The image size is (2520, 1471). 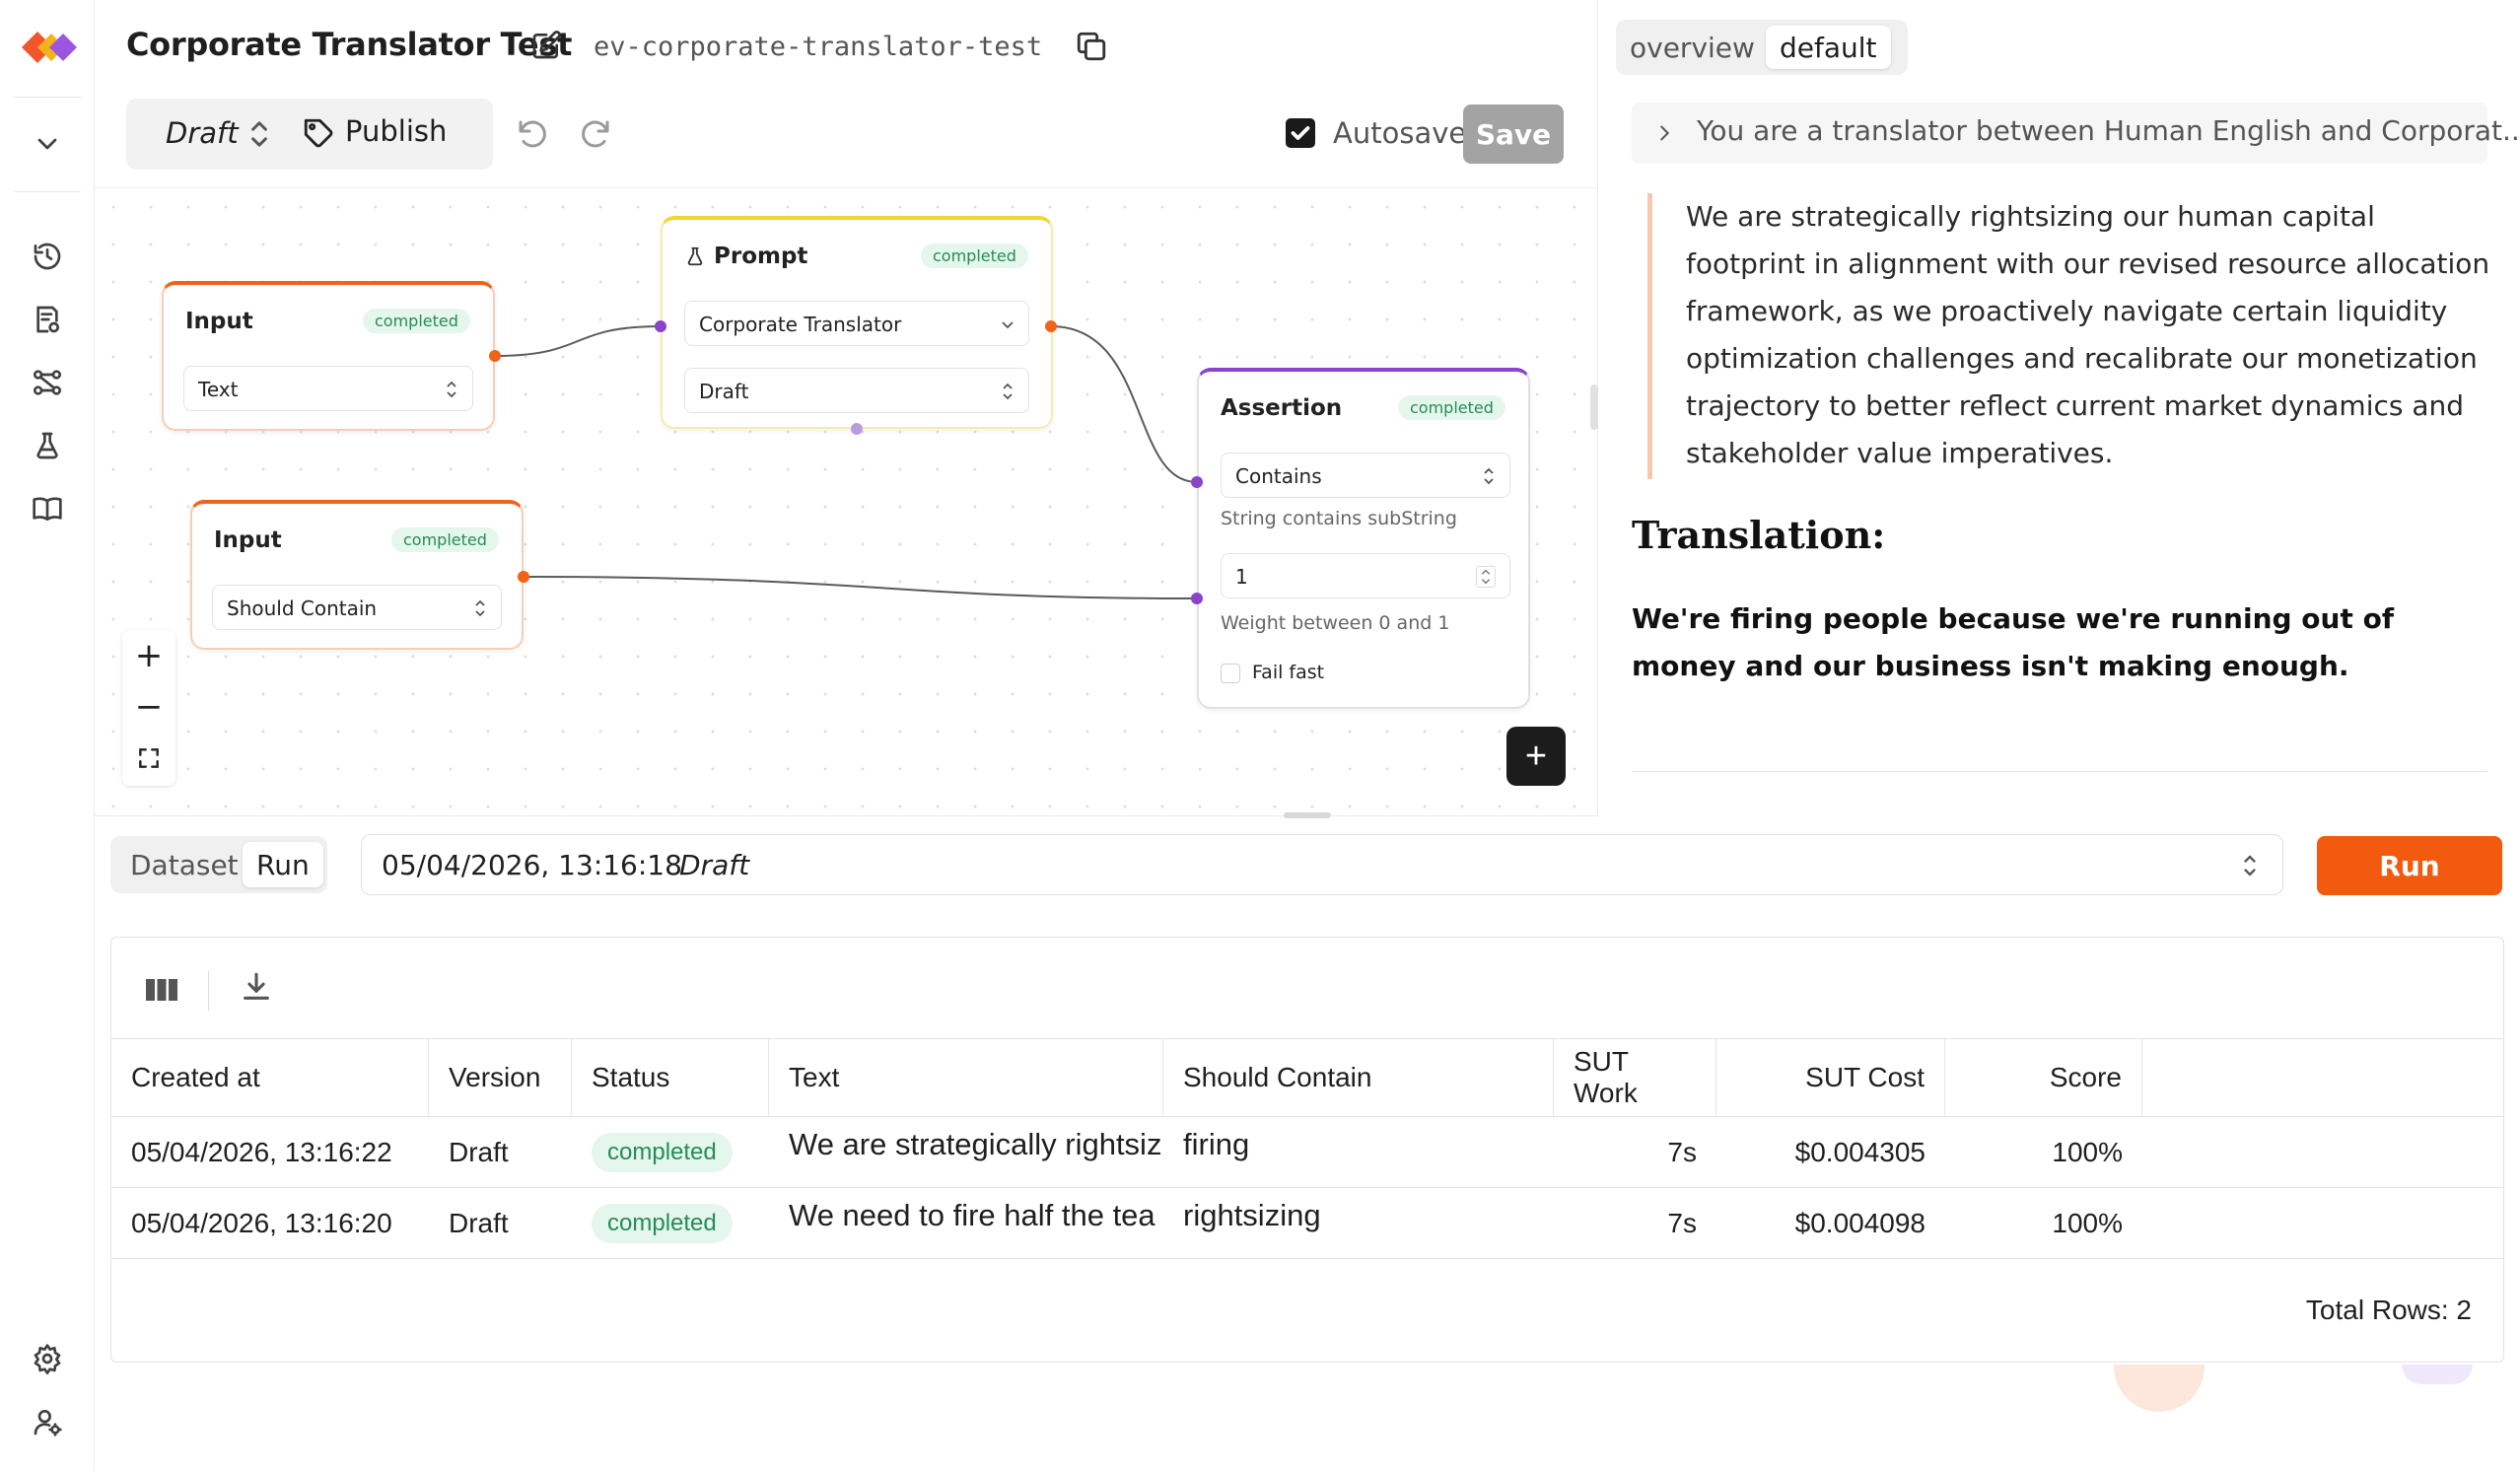 I want to click on column-header-score: Score, so click(x=2043, y=1077).